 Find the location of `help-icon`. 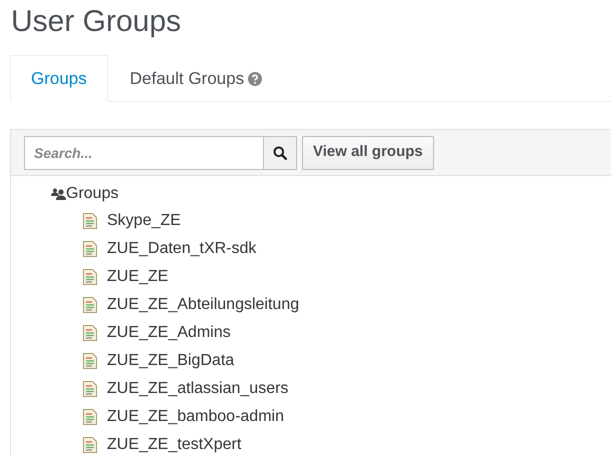

help-icon is located at coordinates (255, 79).